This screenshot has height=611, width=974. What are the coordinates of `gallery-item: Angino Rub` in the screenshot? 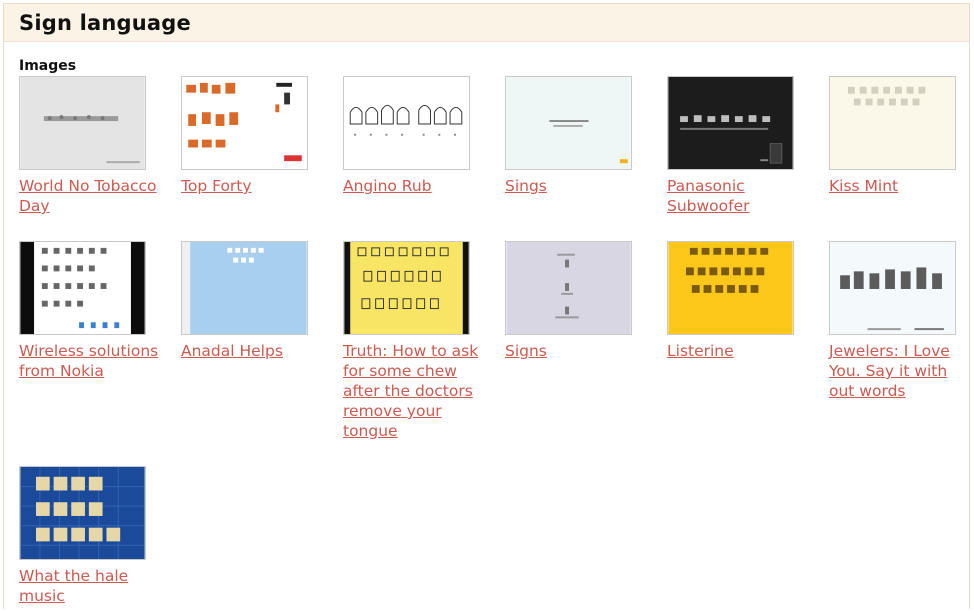 It's located at (413, 136).